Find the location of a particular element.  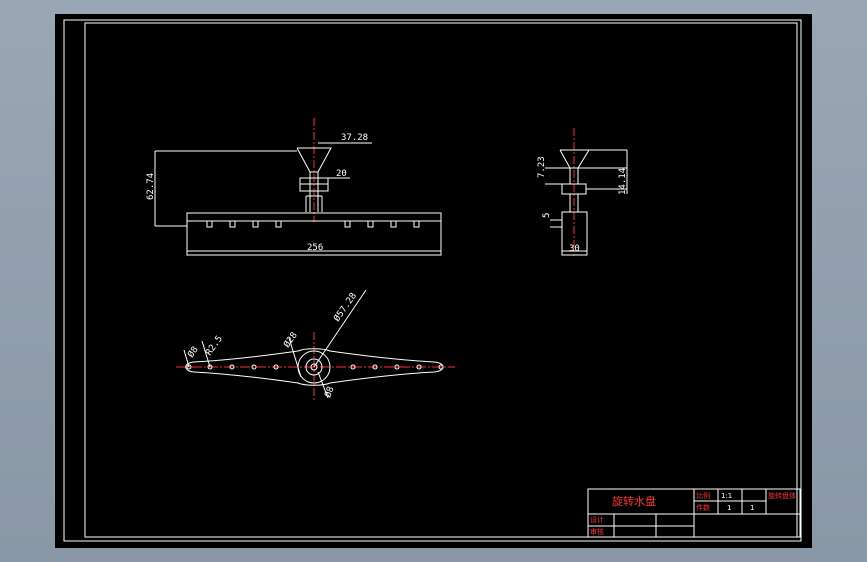

title-block-count-label: 件数 is located at coordinates (703, 507).